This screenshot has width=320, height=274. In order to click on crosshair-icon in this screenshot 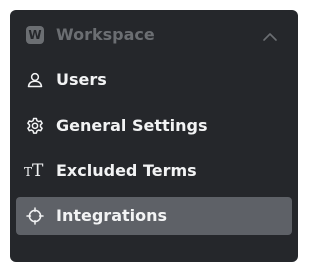, I will do `click(35, 216)`.